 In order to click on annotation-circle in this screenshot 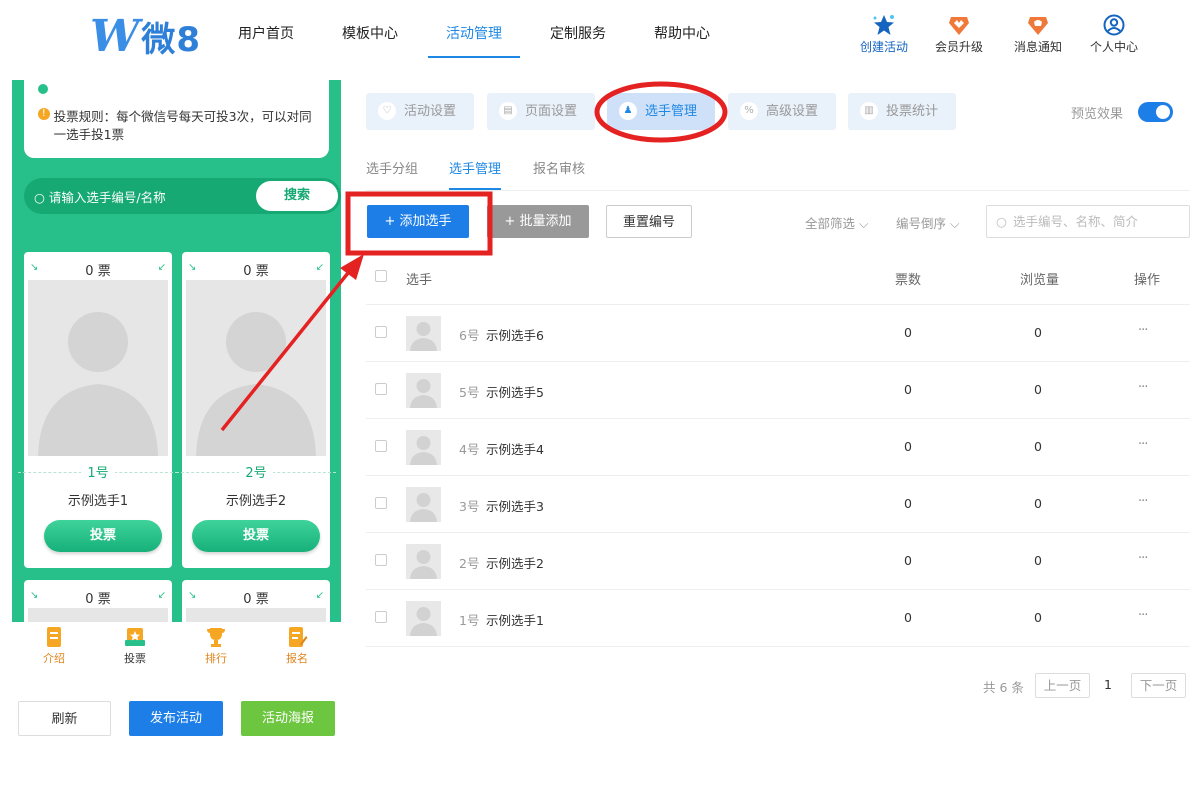, I will do `click(661, 112)`.